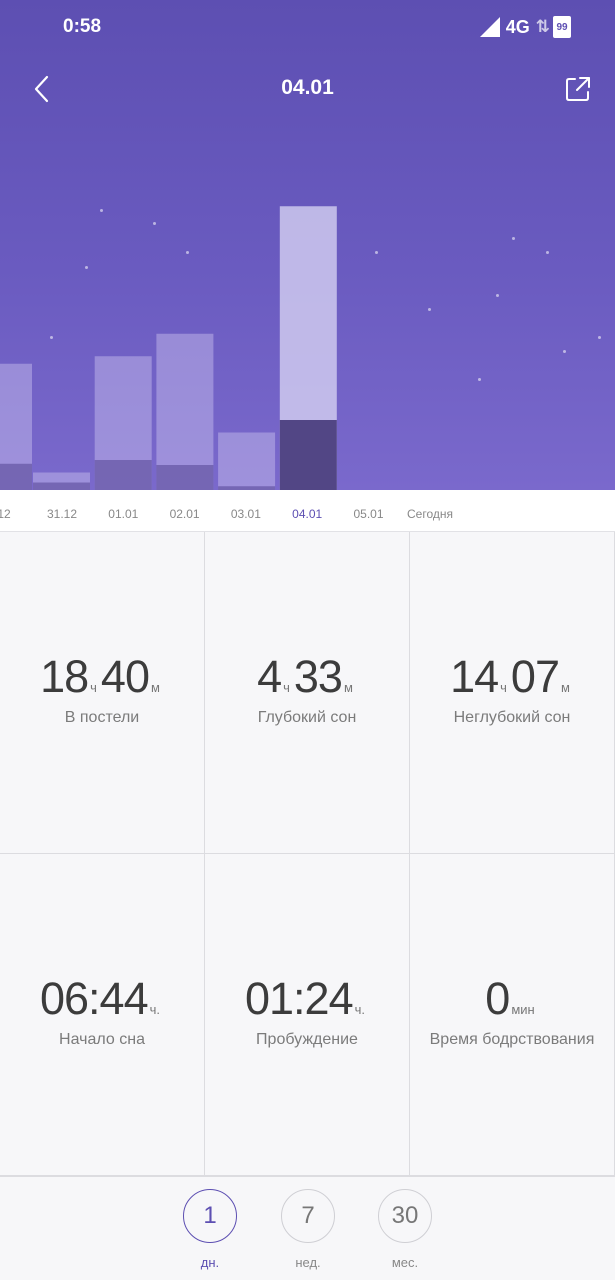 This screenshot has width=615, height=1280. What do you see at coordinates (125, 676) in the screenshot?
I see `stat-number: 40` at bounding box center [125, 676].